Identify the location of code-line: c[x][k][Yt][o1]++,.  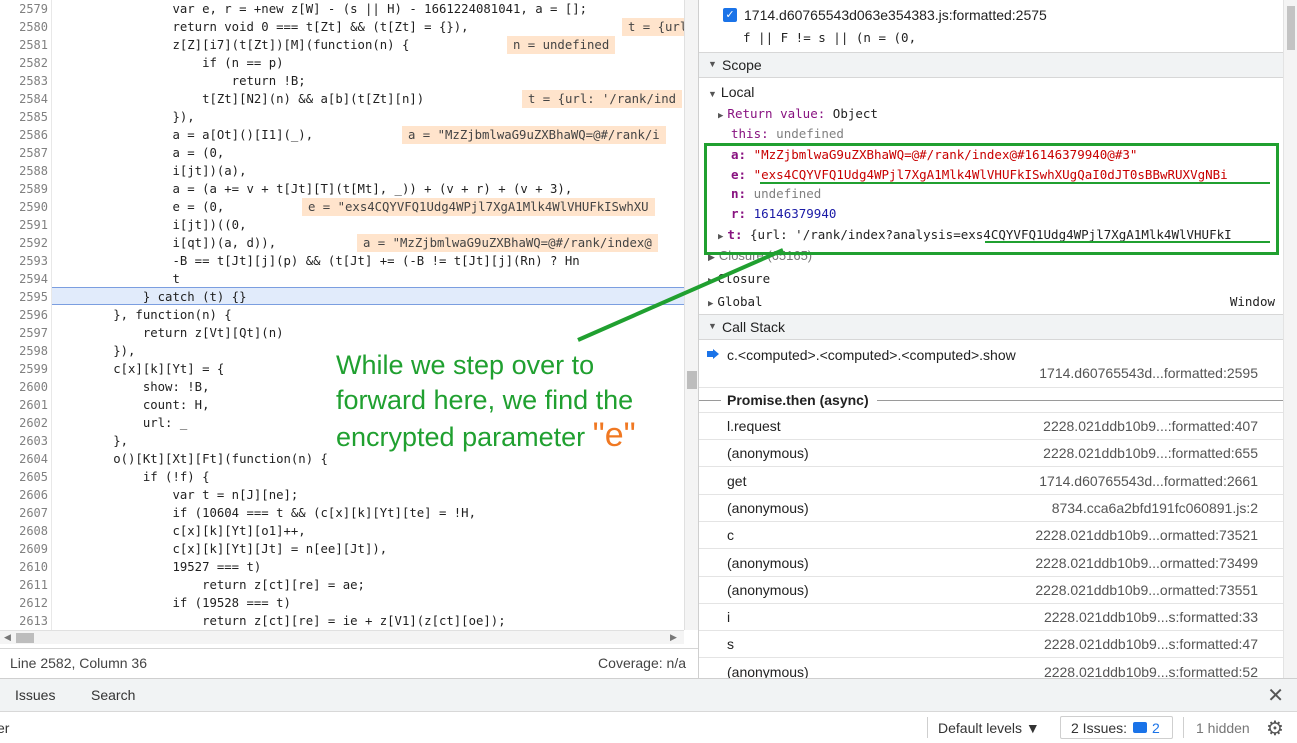
(179, 531).